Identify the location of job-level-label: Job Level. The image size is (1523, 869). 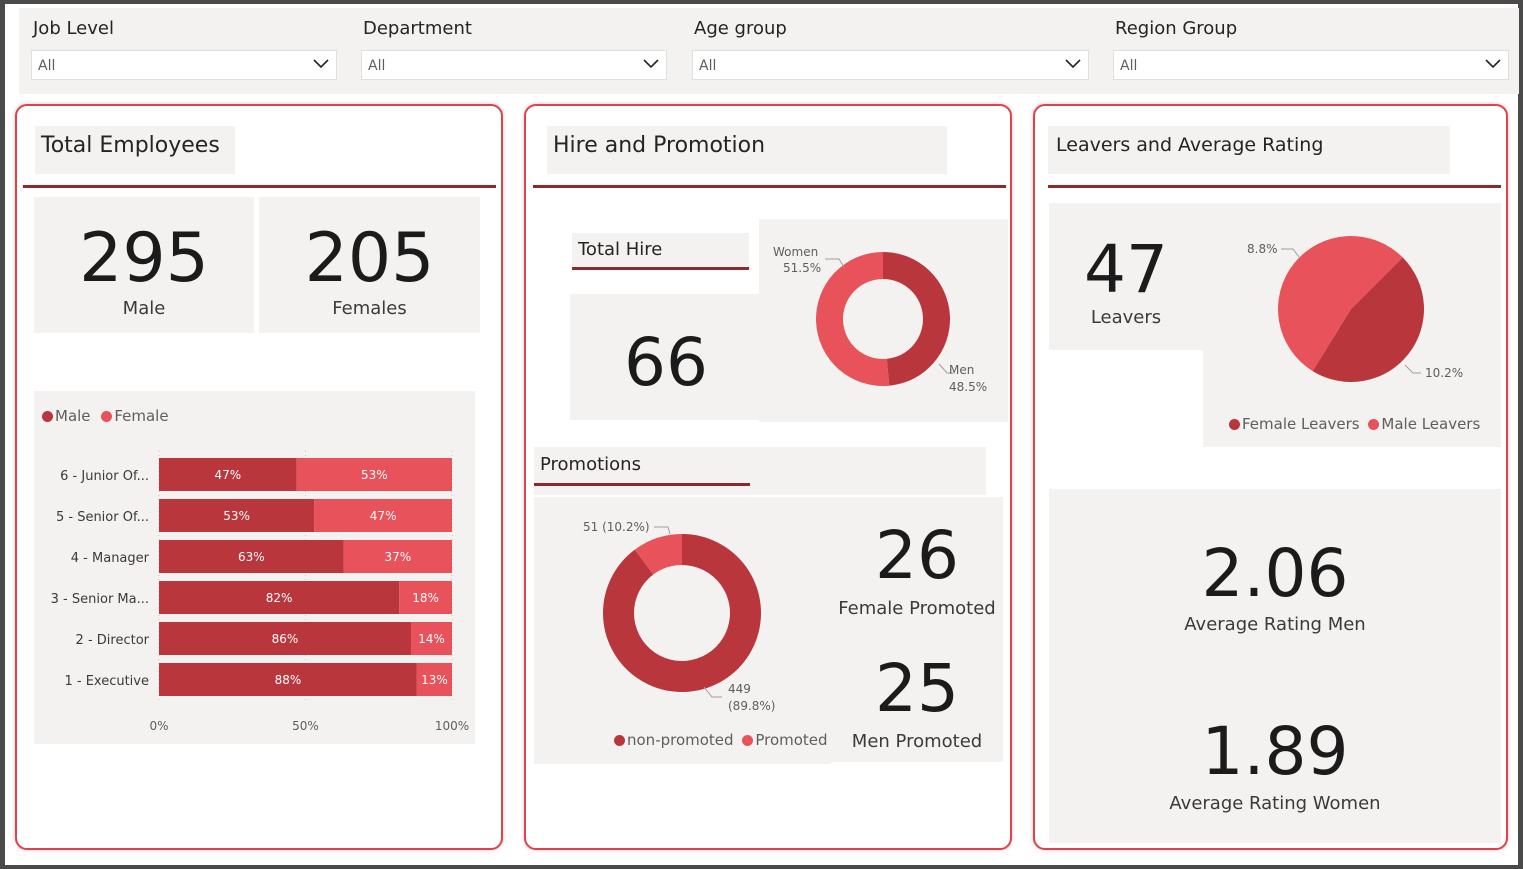
(73, 28).